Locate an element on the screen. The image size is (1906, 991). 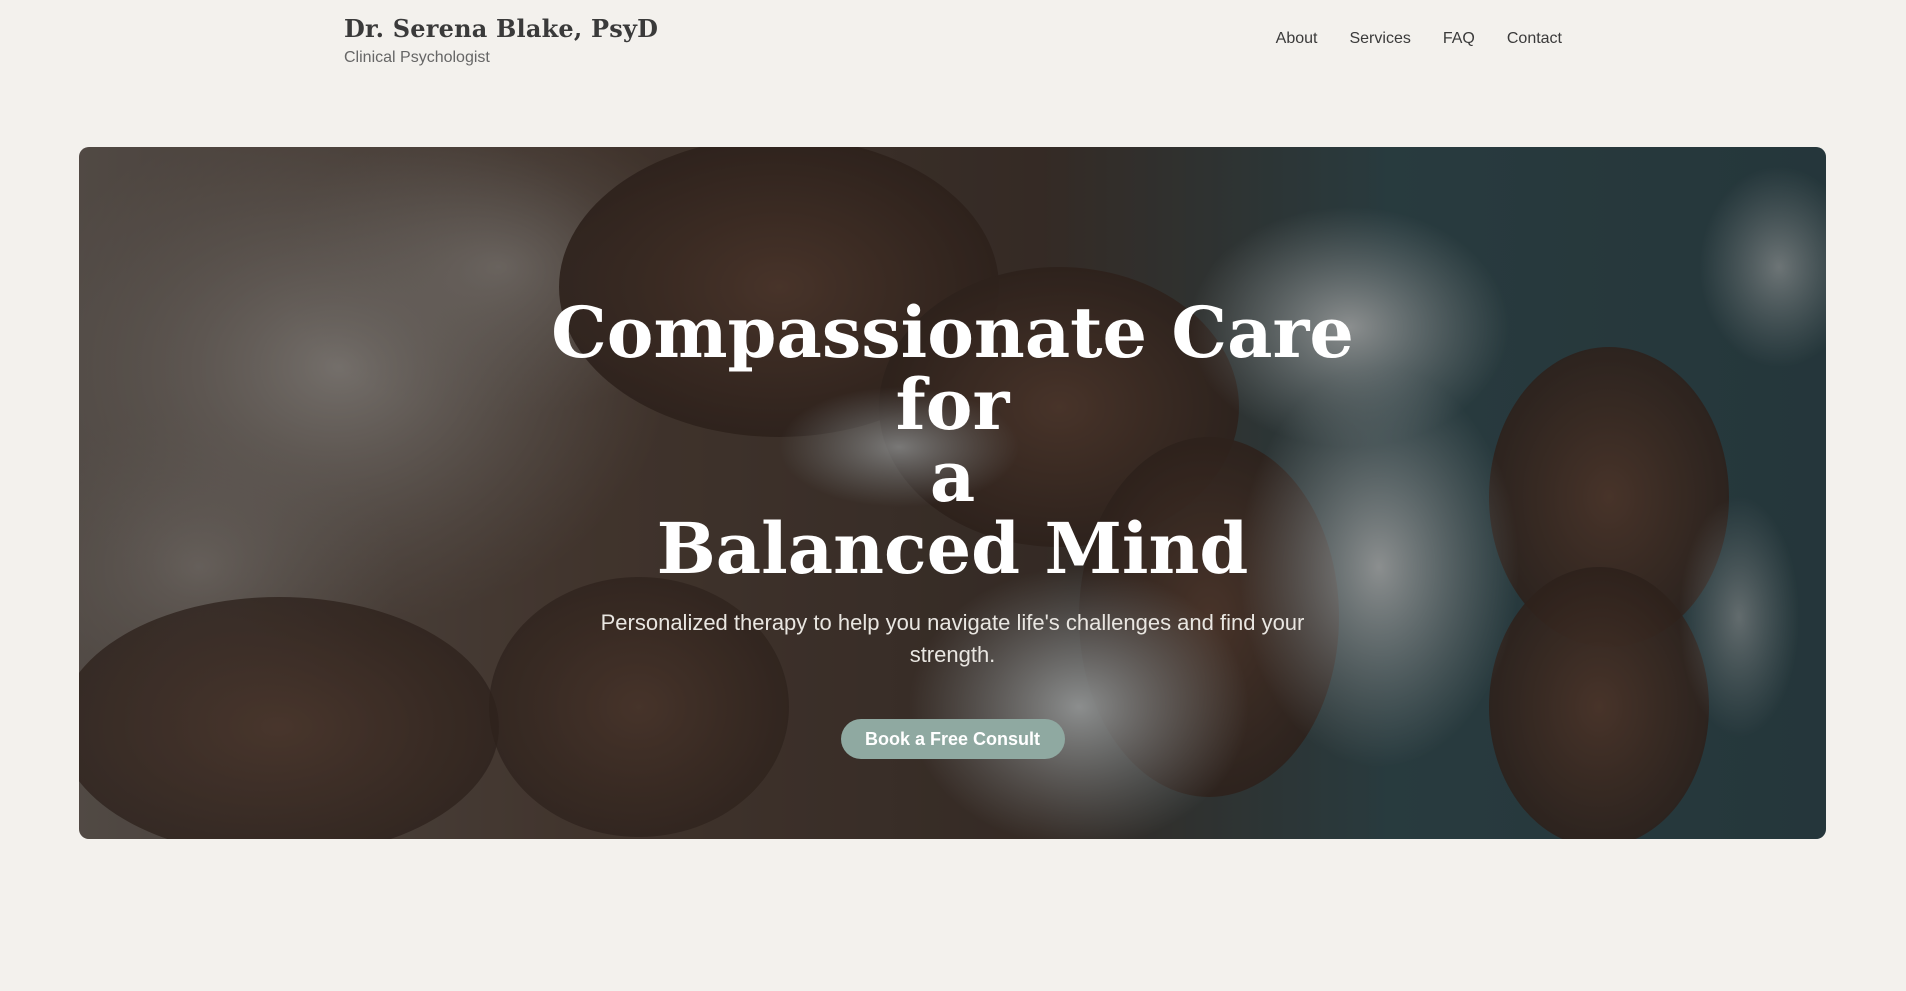
nav-link-contact: Contact is located at coordinates (1534, 39).